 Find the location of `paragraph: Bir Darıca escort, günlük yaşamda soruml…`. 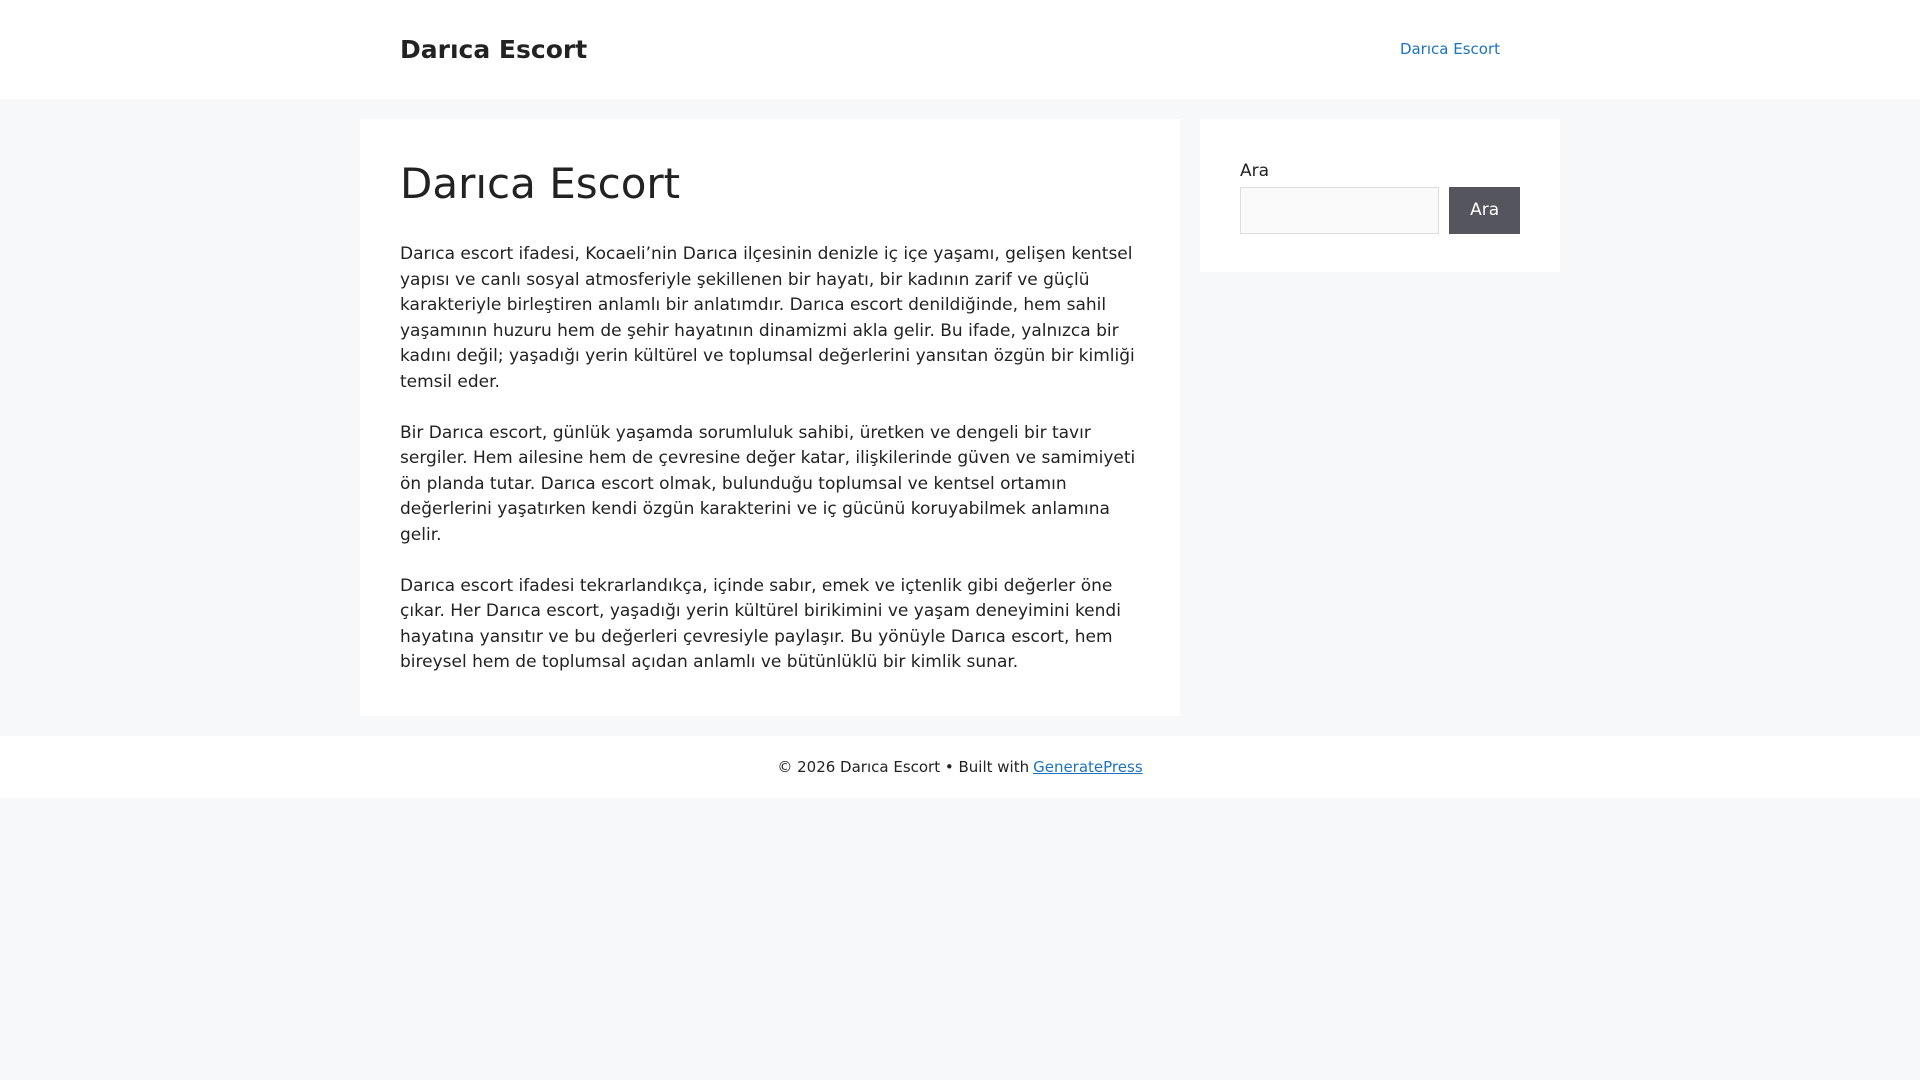

paragraph: Bir Darıca escort, günlük yaşamda soruml… is located at coordinates (768, 483).